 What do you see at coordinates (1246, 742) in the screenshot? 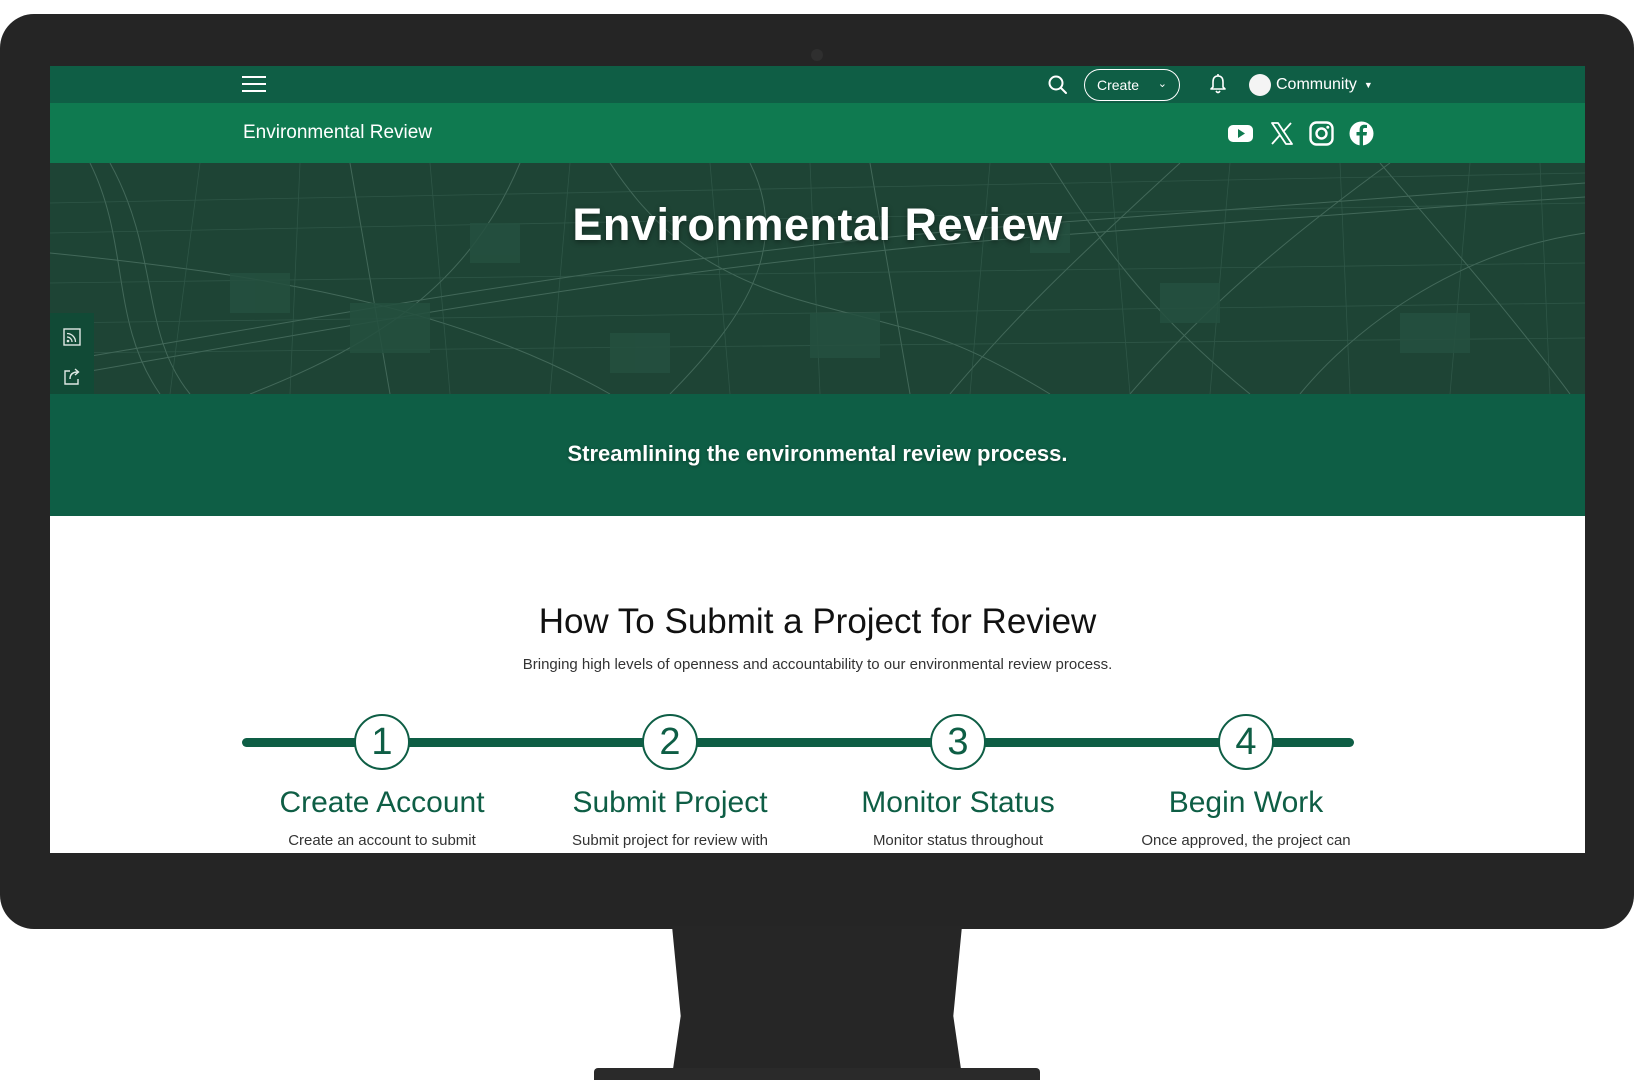
I see `step-number: 4` at bounding box center [1246, 742].